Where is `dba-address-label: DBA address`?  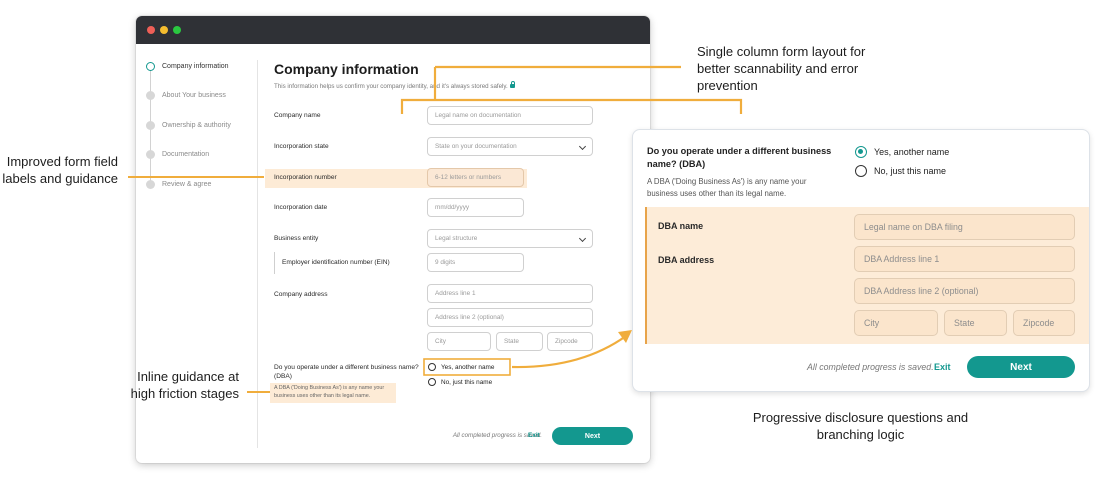
dba-address-label: DBA address is located at coordinates (686, 260).